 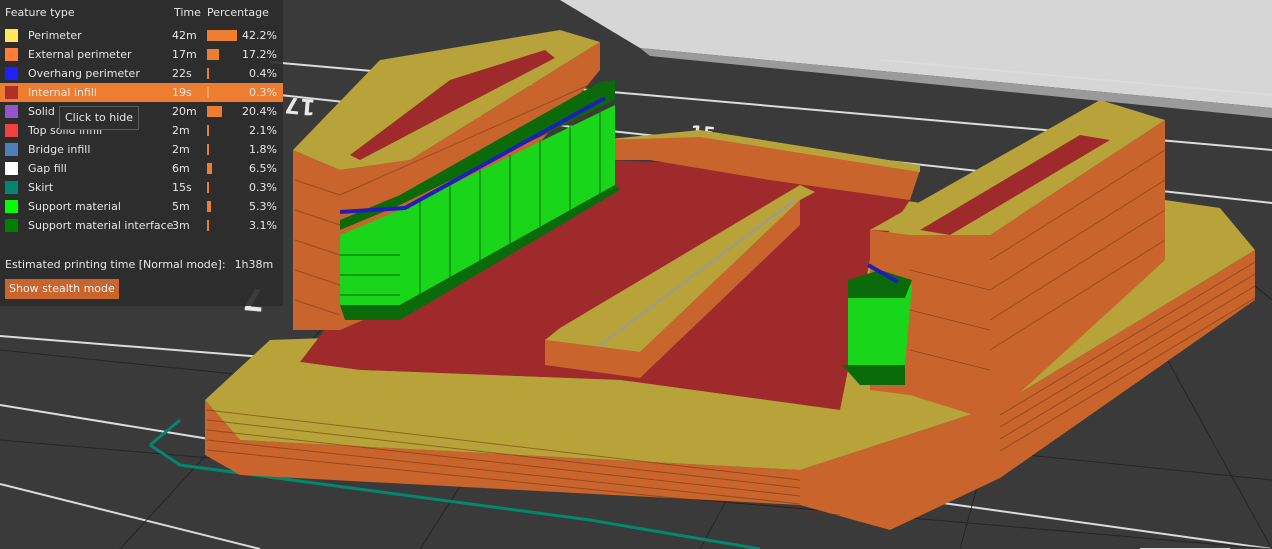 I want to click on legend-time: 15s, so click(x=182, y=187).